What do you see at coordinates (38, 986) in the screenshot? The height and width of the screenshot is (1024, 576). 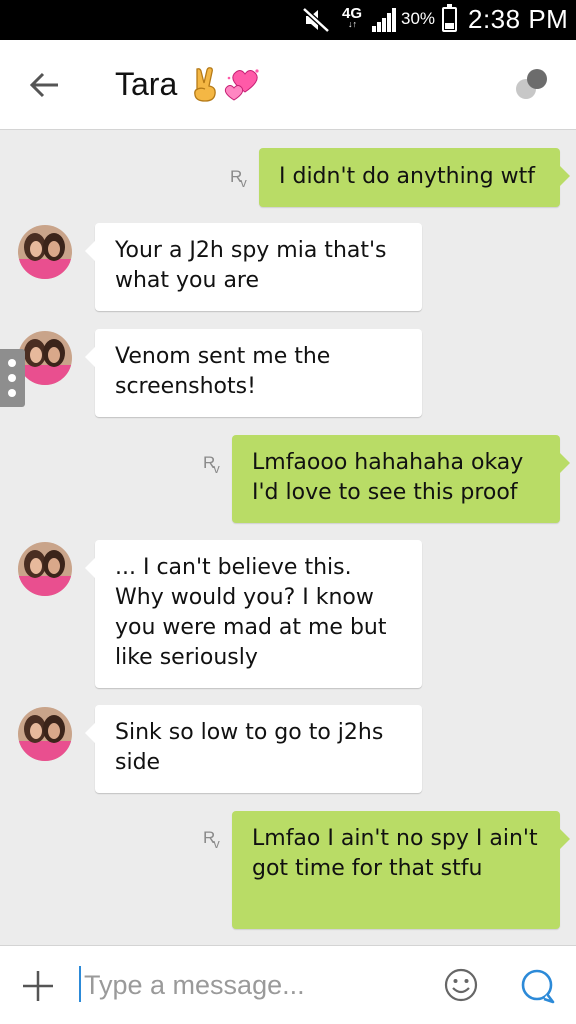 I see `plus-icon` at bounding box center [38, 986].